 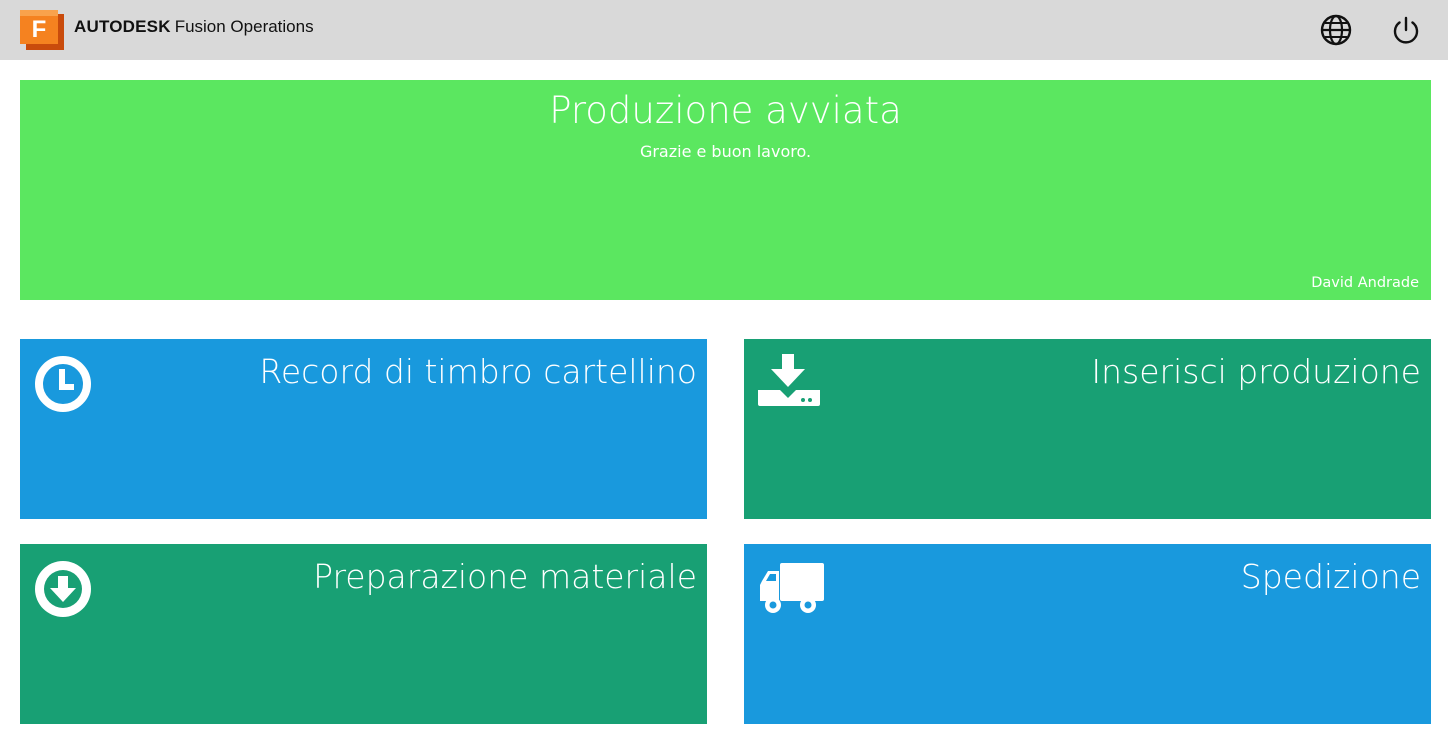 What do you see at coordinates (505, 576) in the screenshot?
I see `tile-label: Preparazione materiale` at bounding box center [505, 576].